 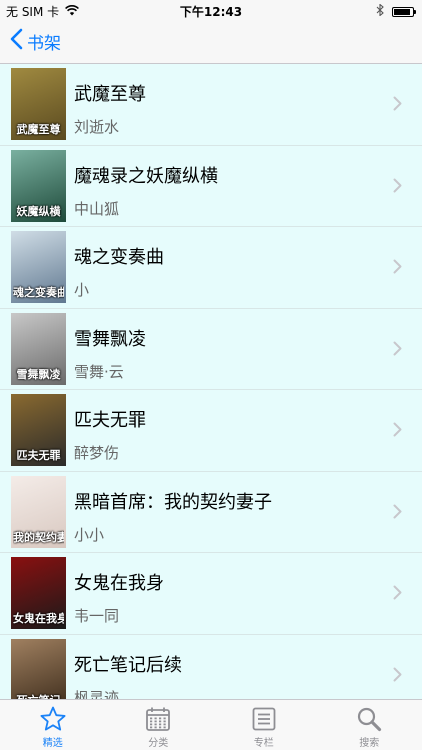 I want to click on book-cover-image: 雪舞飘凌, so click(x=38, y=348).